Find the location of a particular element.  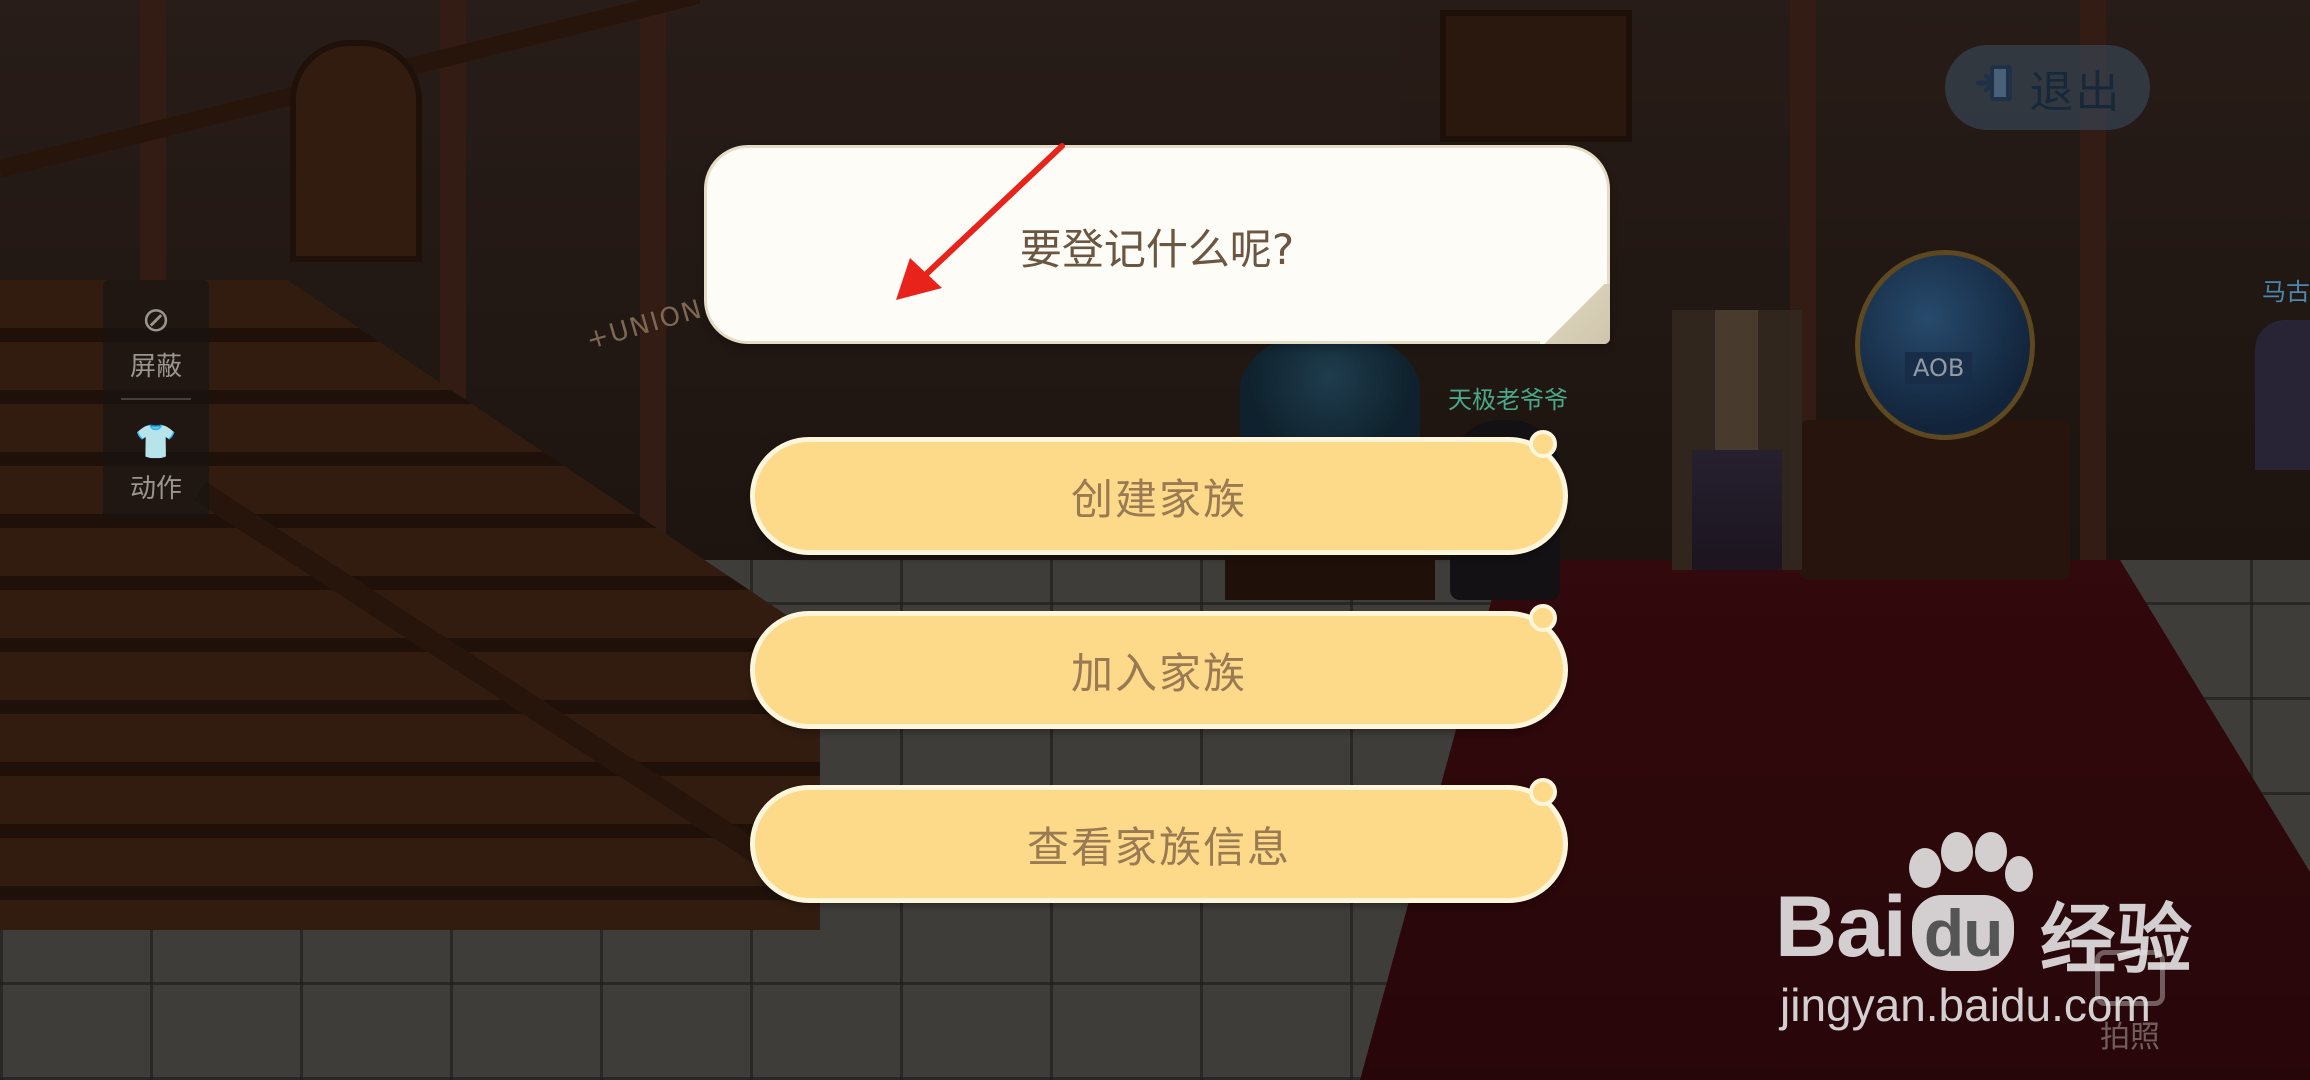

baidu-watermark-logo: Bai du is located at coordinates (1897, 927).